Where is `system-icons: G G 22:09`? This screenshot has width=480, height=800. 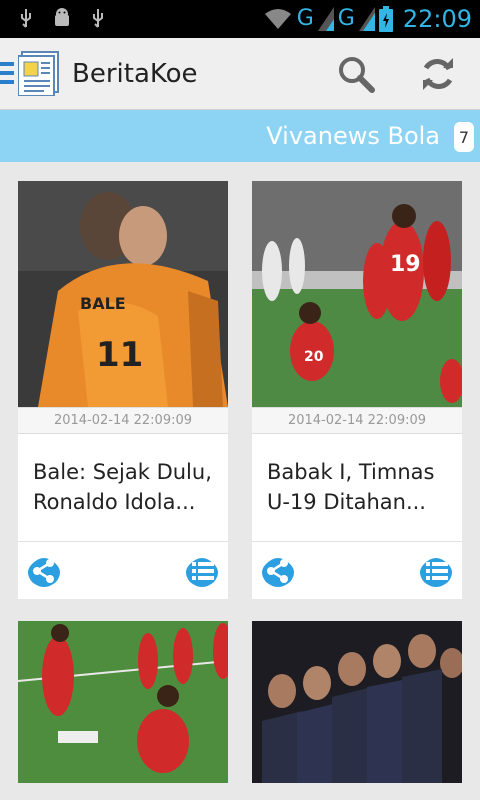 system-icons: G G 22:09 is located at coordinates (367, 19).